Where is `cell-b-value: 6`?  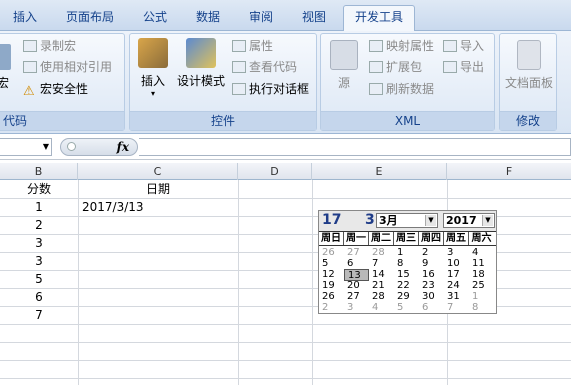
cell-b-value: 6 is located at coordinates (39, 297).